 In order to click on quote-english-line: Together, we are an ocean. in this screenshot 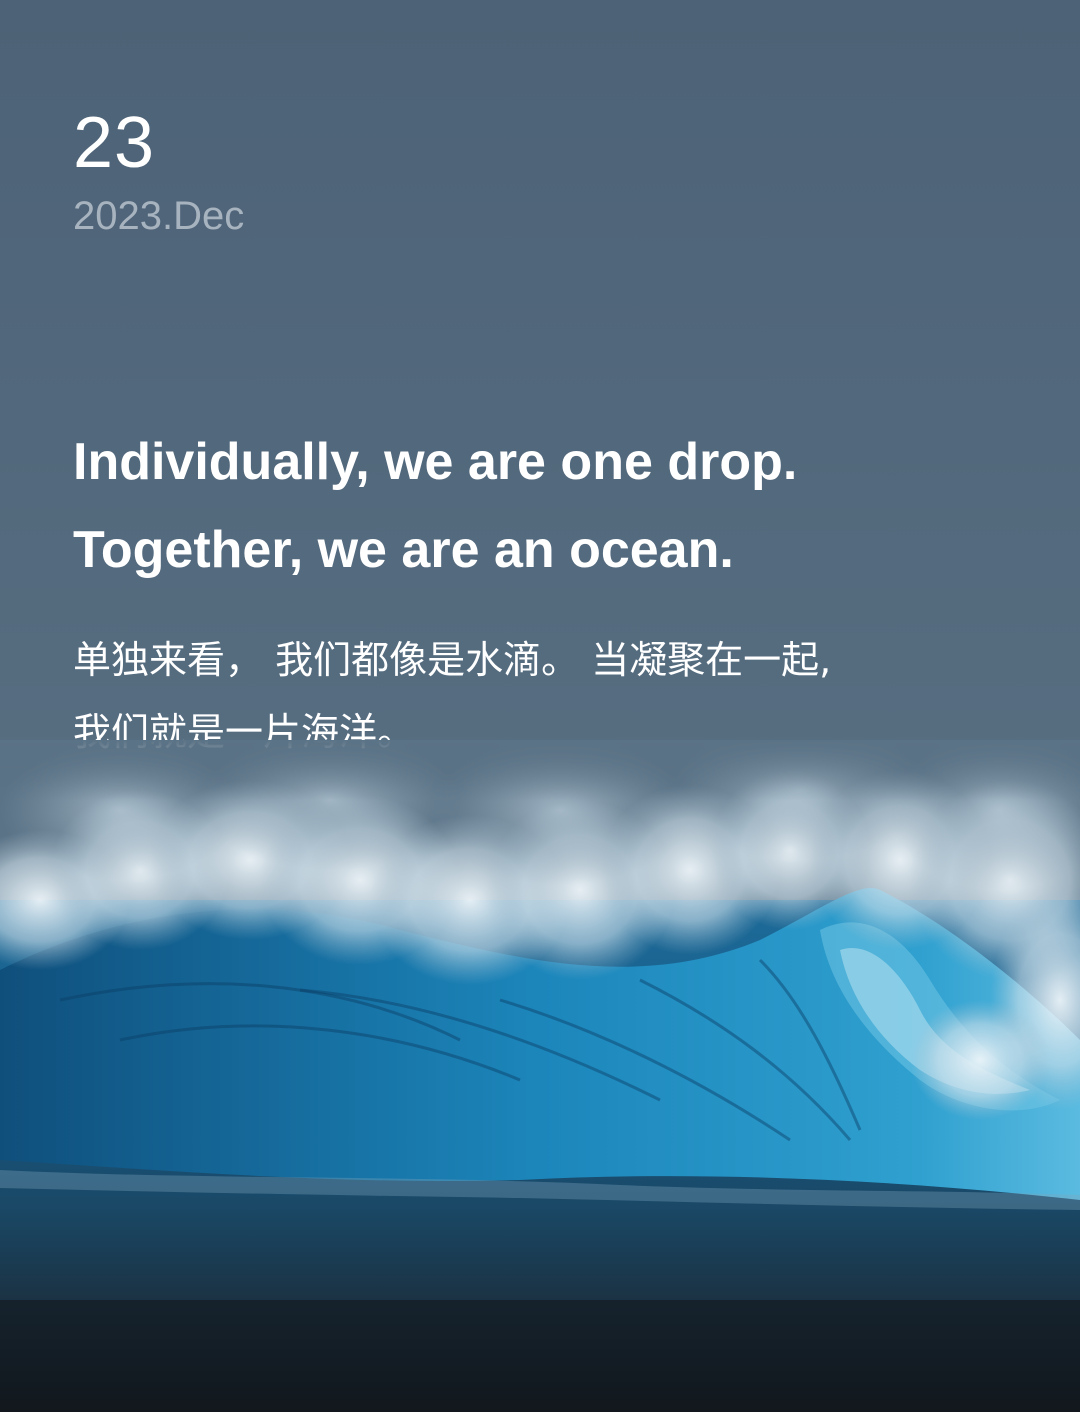, I will do `click(403, 550)`.